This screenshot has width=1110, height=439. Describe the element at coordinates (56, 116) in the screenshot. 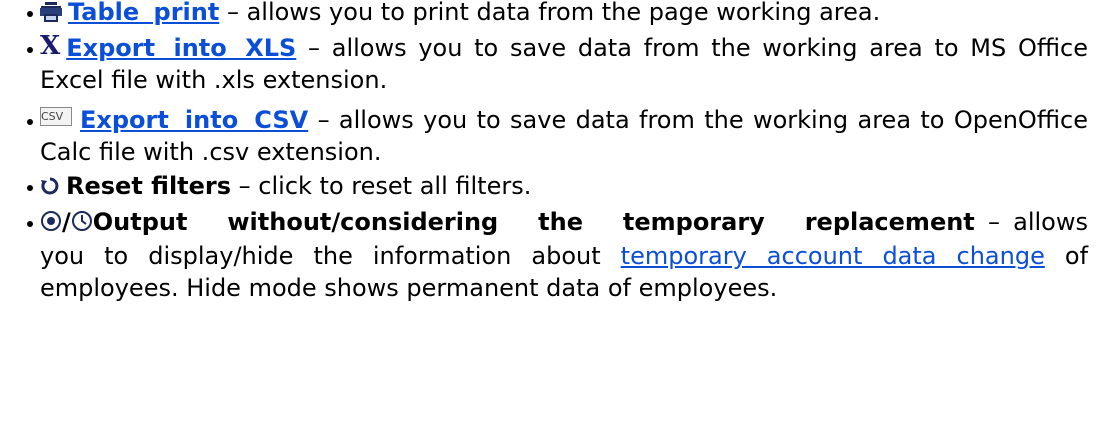

I see `csv-icon: CSV` at that location.